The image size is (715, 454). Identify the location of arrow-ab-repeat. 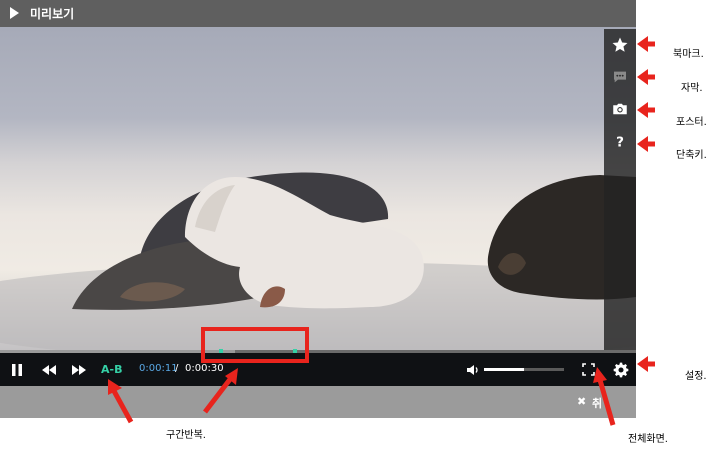
(121, 401).